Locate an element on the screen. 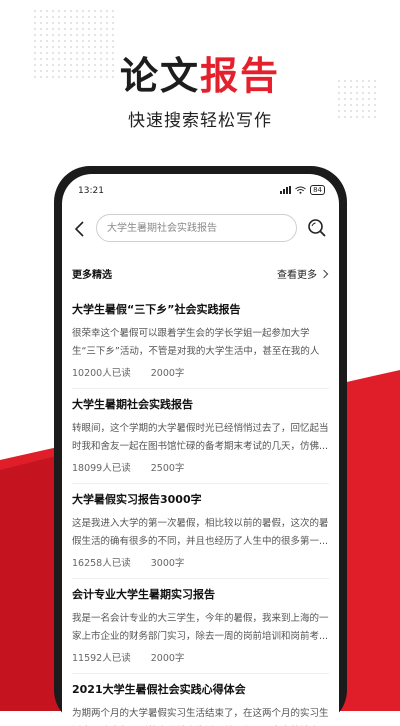 This screenshot has height=726, width=400. status-icons: 84 is located at coordinates (302, 190).